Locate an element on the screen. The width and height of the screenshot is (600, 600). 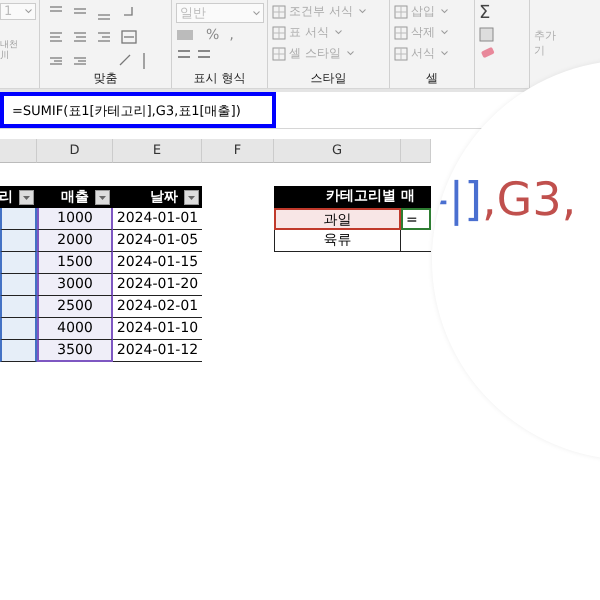
table-cell: 4000 is located at coordinates (75, 329).